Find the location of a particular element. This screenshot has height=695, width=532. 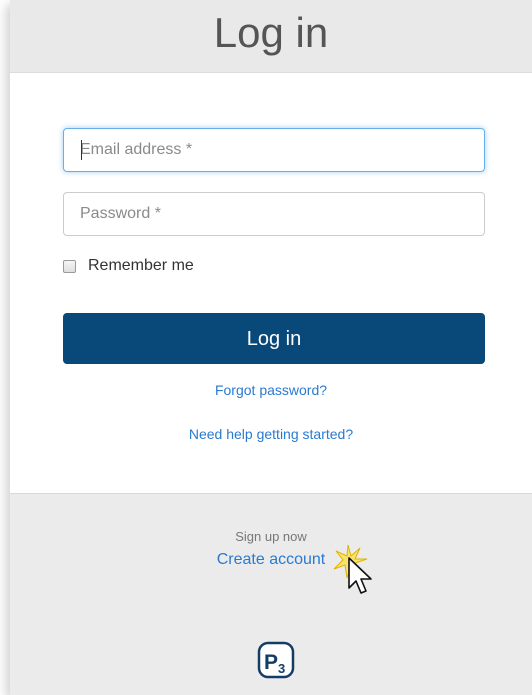

p3-logo: P 3 is located at coordinates (276, 660).